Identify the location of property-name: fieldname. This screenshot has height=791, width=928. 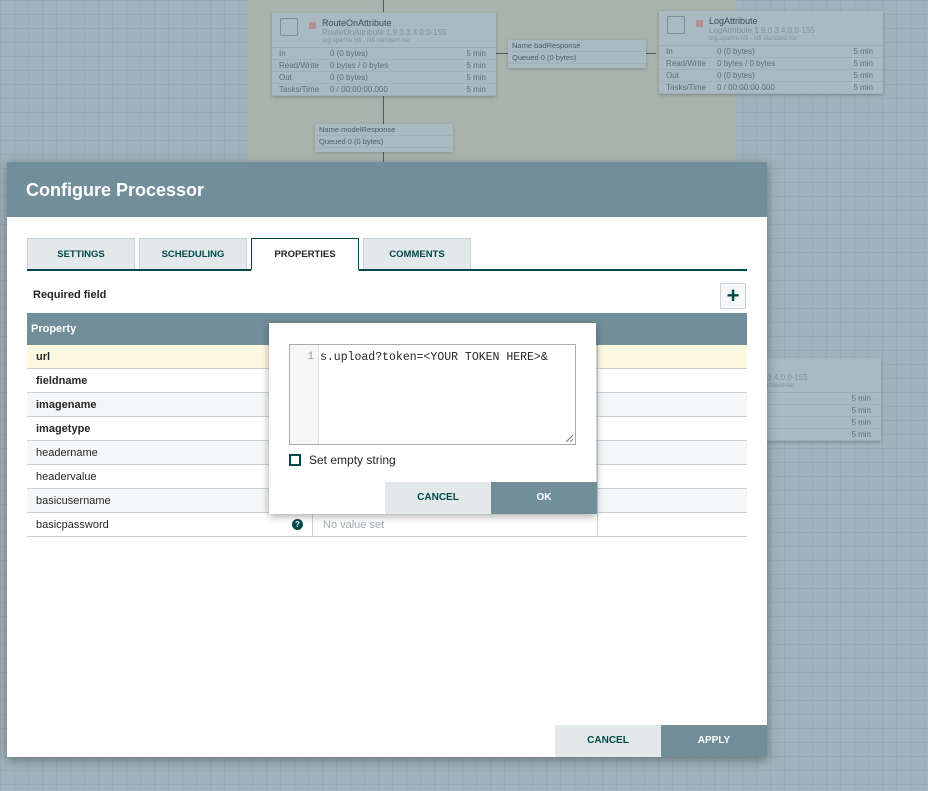
(62, 381).